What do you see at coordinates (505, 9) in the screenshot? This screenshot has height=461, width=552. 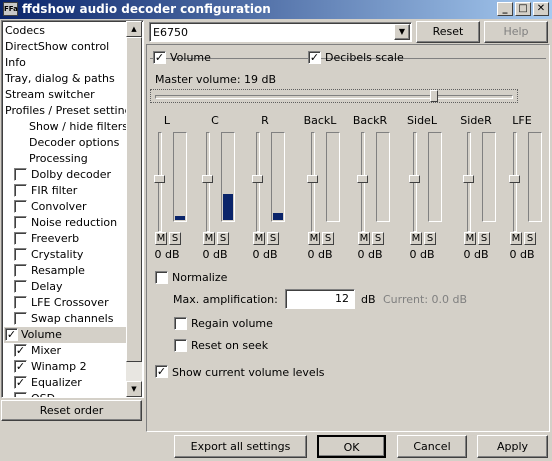 I see `minimize-button: _` at bounding box center [505, 9].